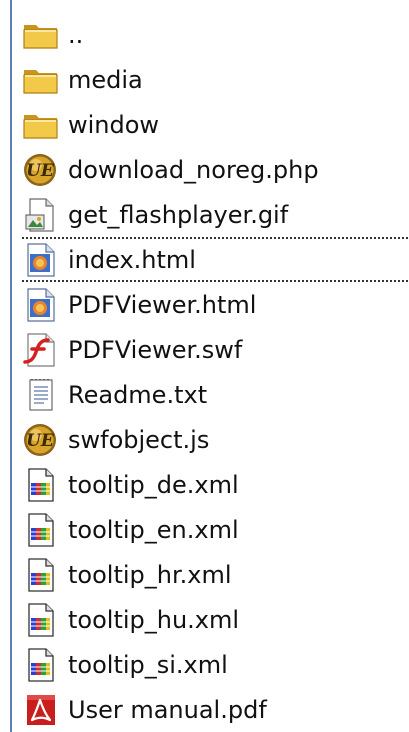  What do you see at coordinates (11, 366) in the screenshot?
I see `panel-left-border` at bounding box center [11, 366].